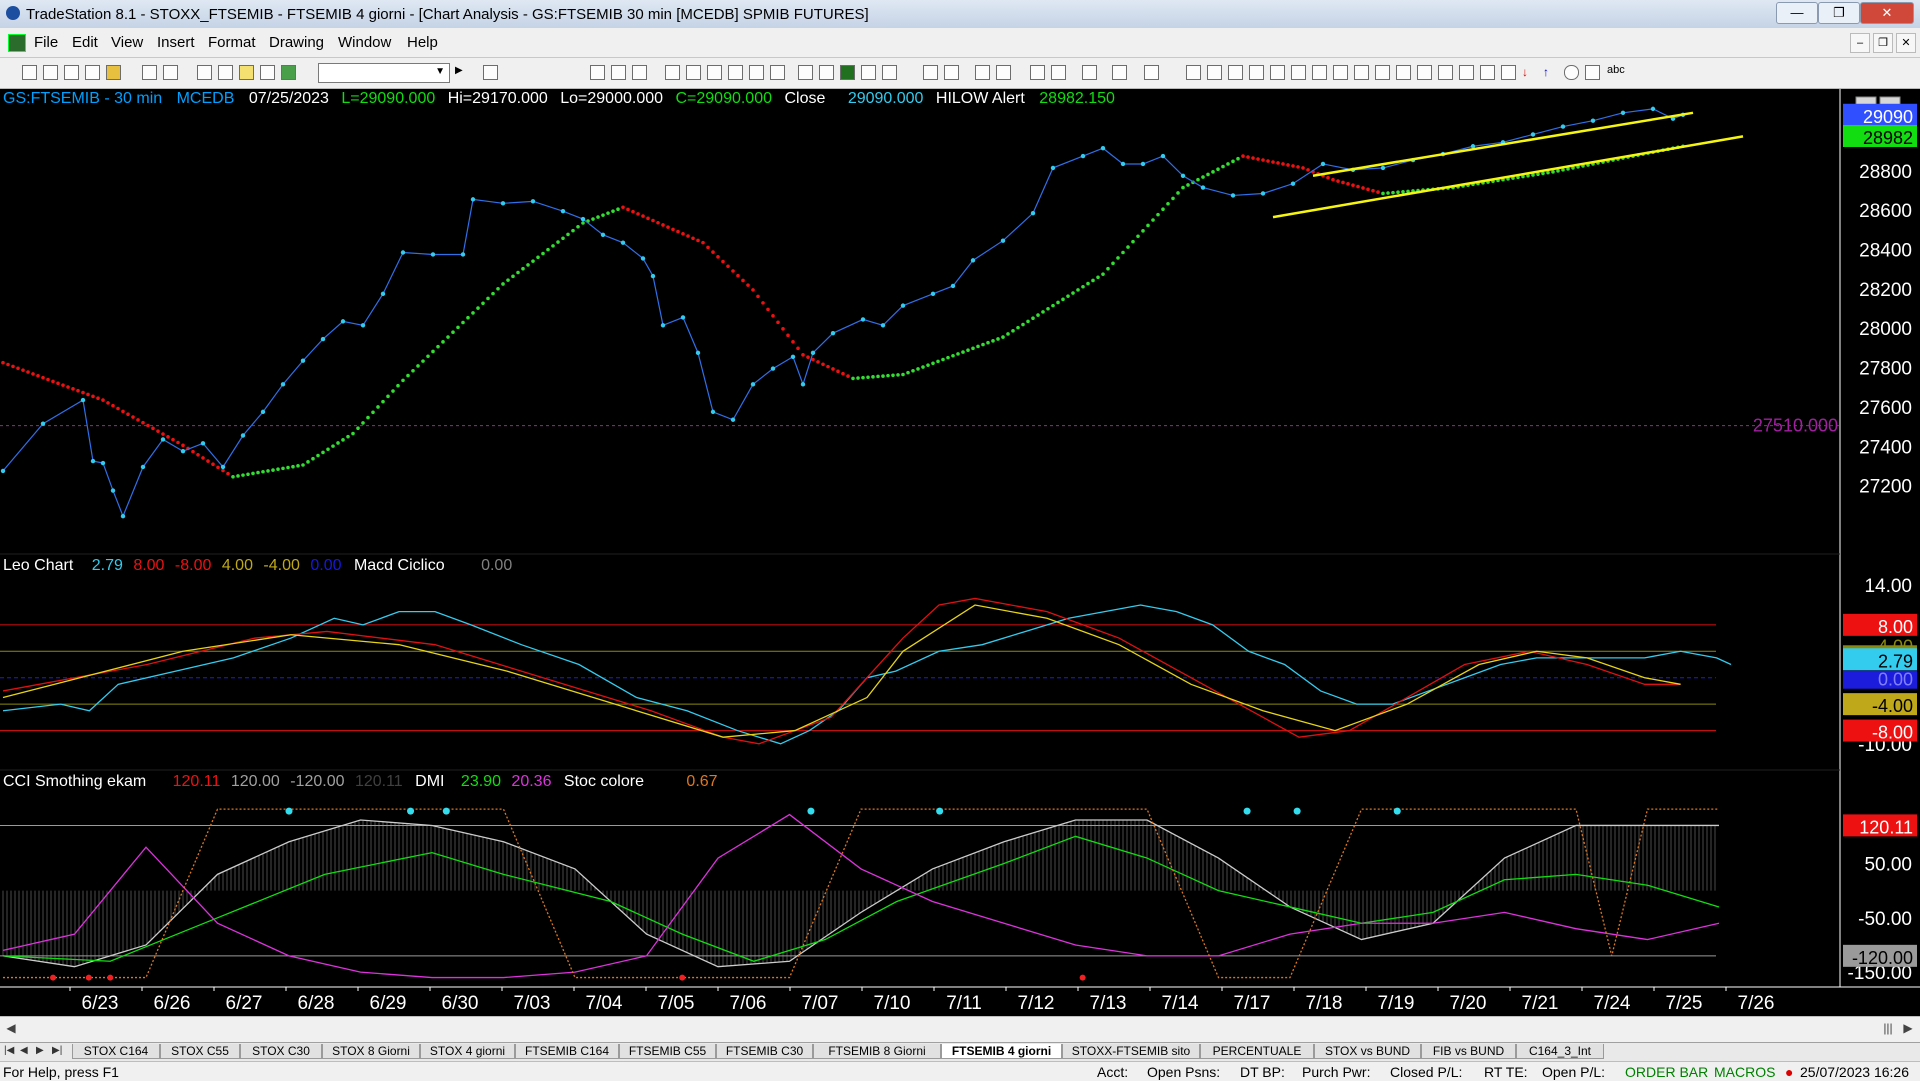  I want to click on fib-retracement-icon, so click(1256, 72).